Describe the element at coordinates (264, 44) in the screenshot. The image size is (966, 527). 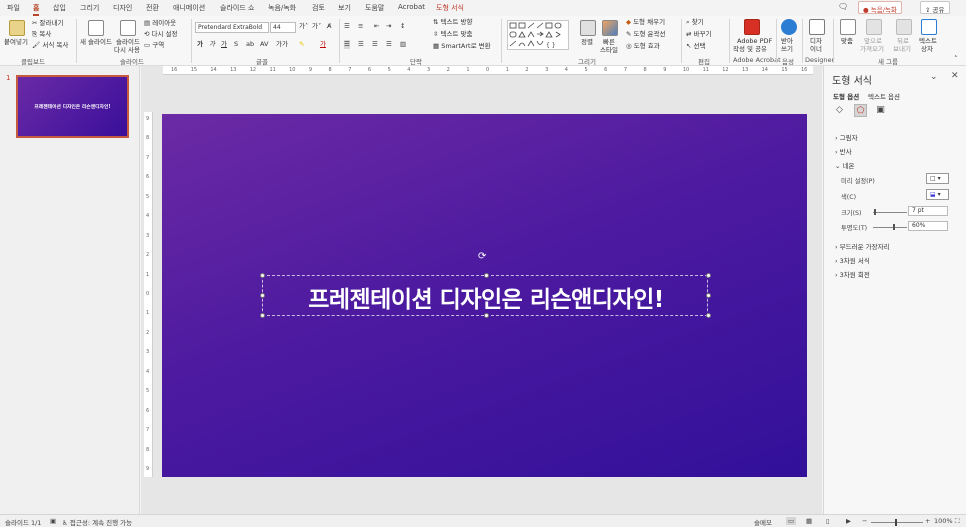
I see `spacing-icon: AV` at that location.